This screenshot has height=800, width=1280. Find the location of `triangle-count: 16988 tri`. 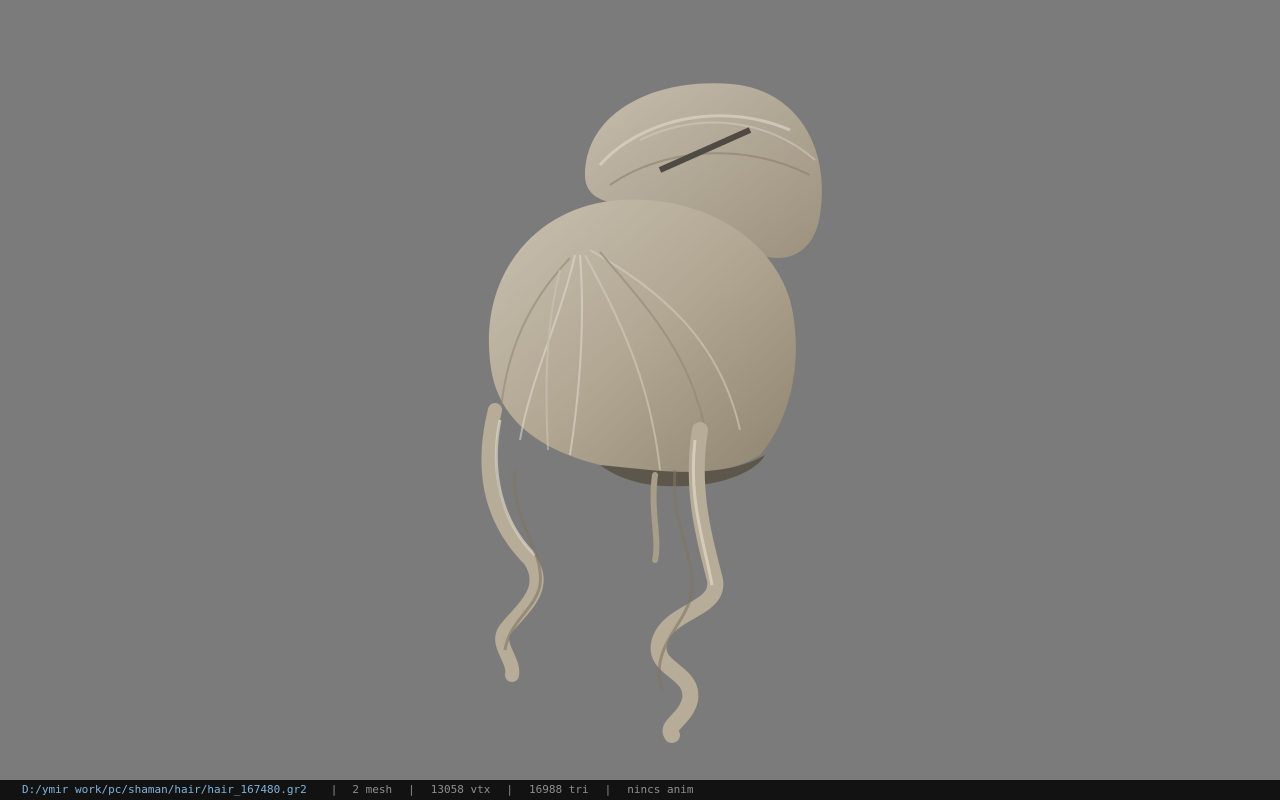

triangle-count: 16988 tri is located at coordinates (559, 789).